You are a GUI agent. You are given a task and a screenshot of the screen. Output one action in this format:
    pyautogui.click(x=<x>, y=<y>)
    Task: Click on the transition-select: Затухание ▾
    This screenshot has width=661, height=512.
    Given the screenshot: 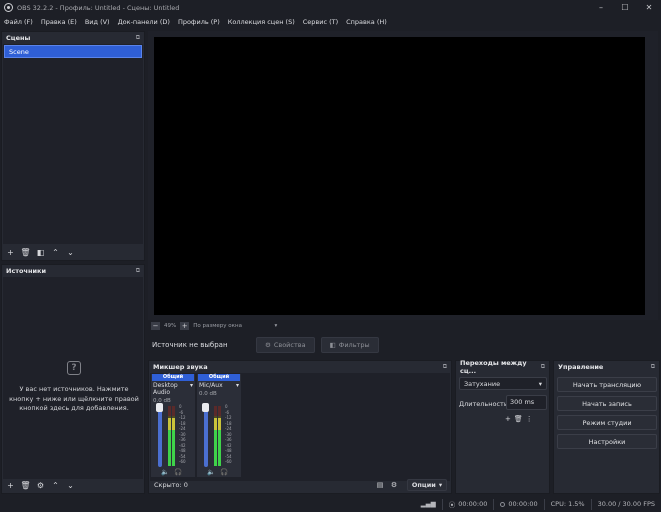 What is the action you would take?
    pyautogui.click(x=503, y=383)
    